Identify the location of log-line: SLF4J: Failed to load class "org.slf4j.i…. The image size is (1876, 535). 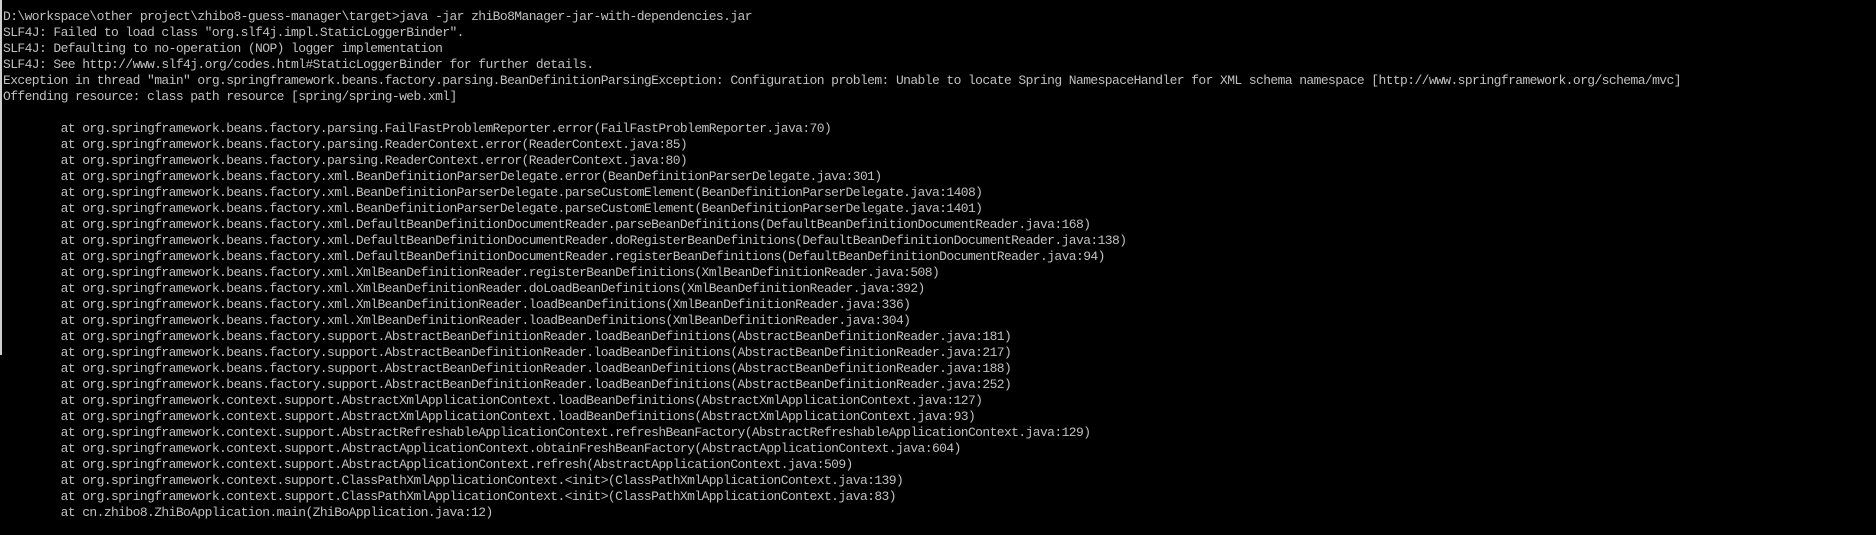
(233, 32).